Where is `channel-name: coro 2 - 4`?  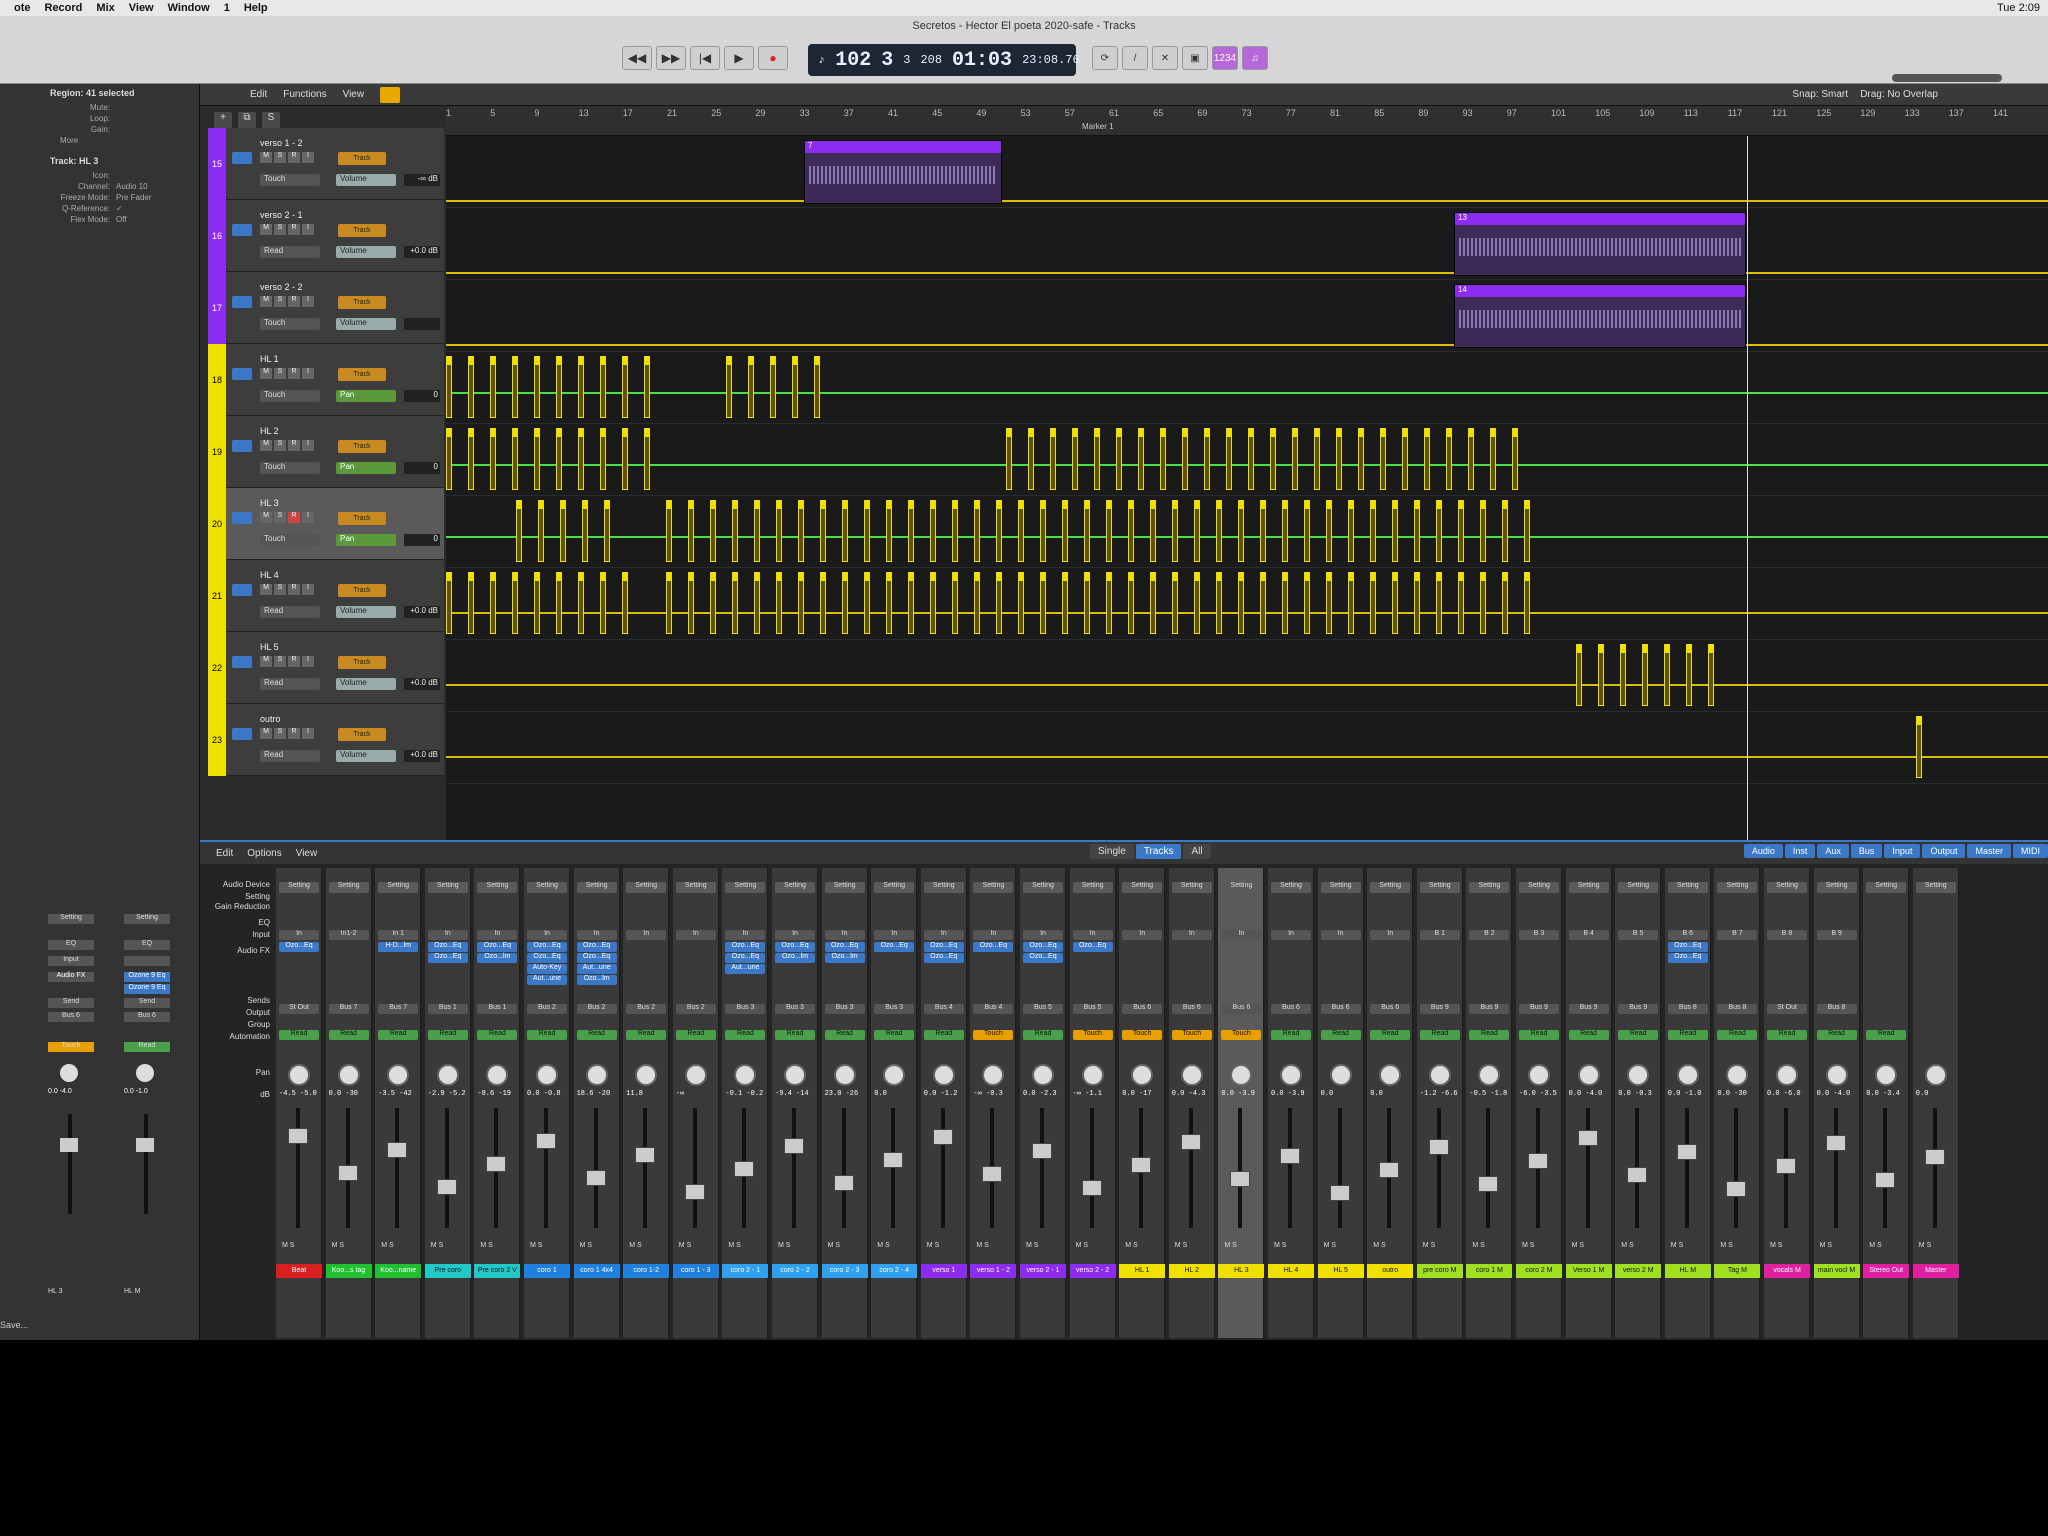
channel-name: coro 2 - 4 is located at coordinates (894, 1271).